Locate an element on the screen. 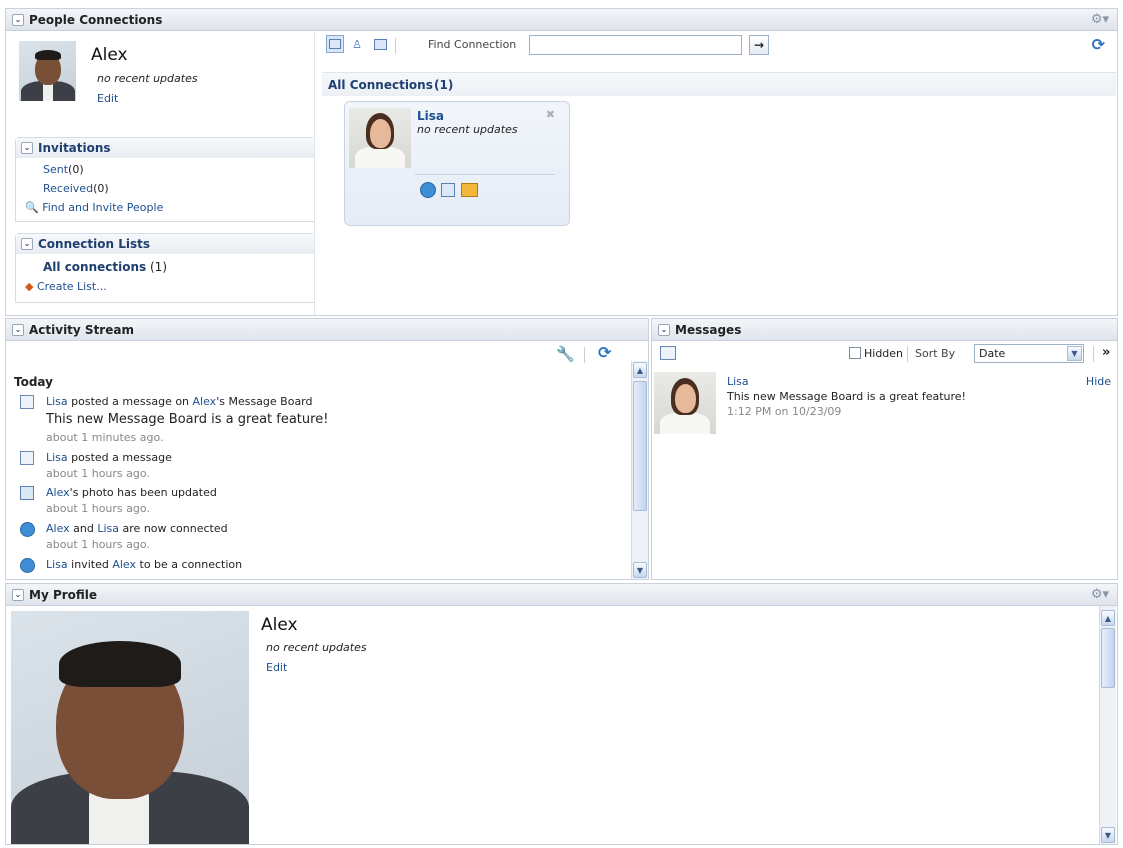  profile-photo is located at coordinates (130, 727).